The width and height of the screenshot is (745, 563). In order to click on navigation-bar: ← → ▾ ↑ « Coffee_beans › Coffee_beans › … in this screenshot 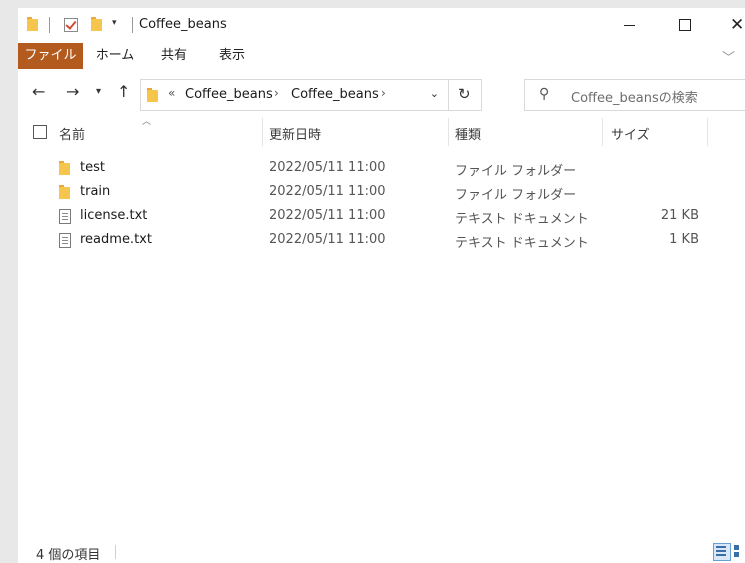, I will do `click(381, 94)`.